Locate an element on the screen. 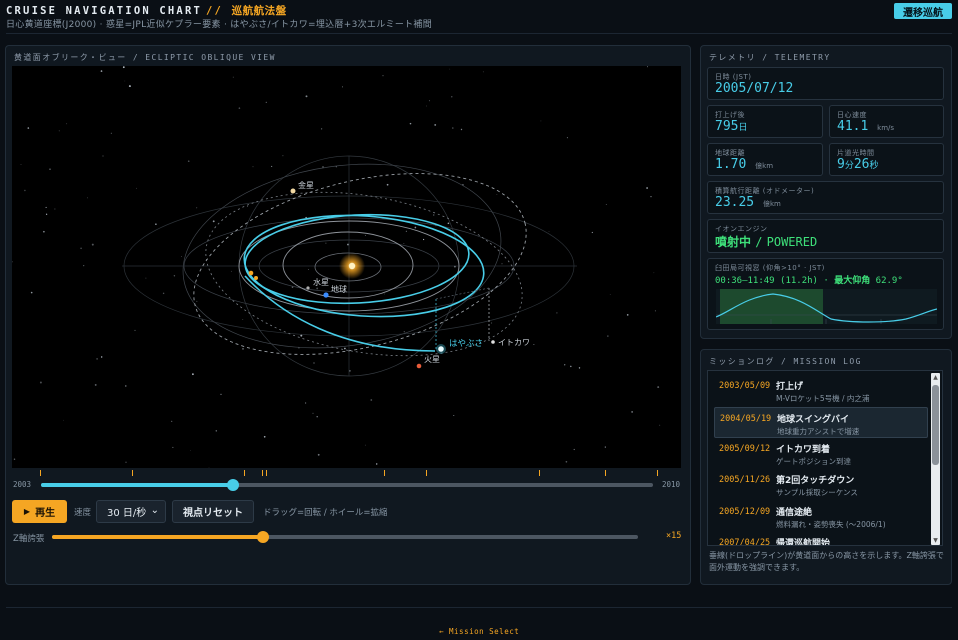  log-scroll-thumb is located at coordinates (935, 425).